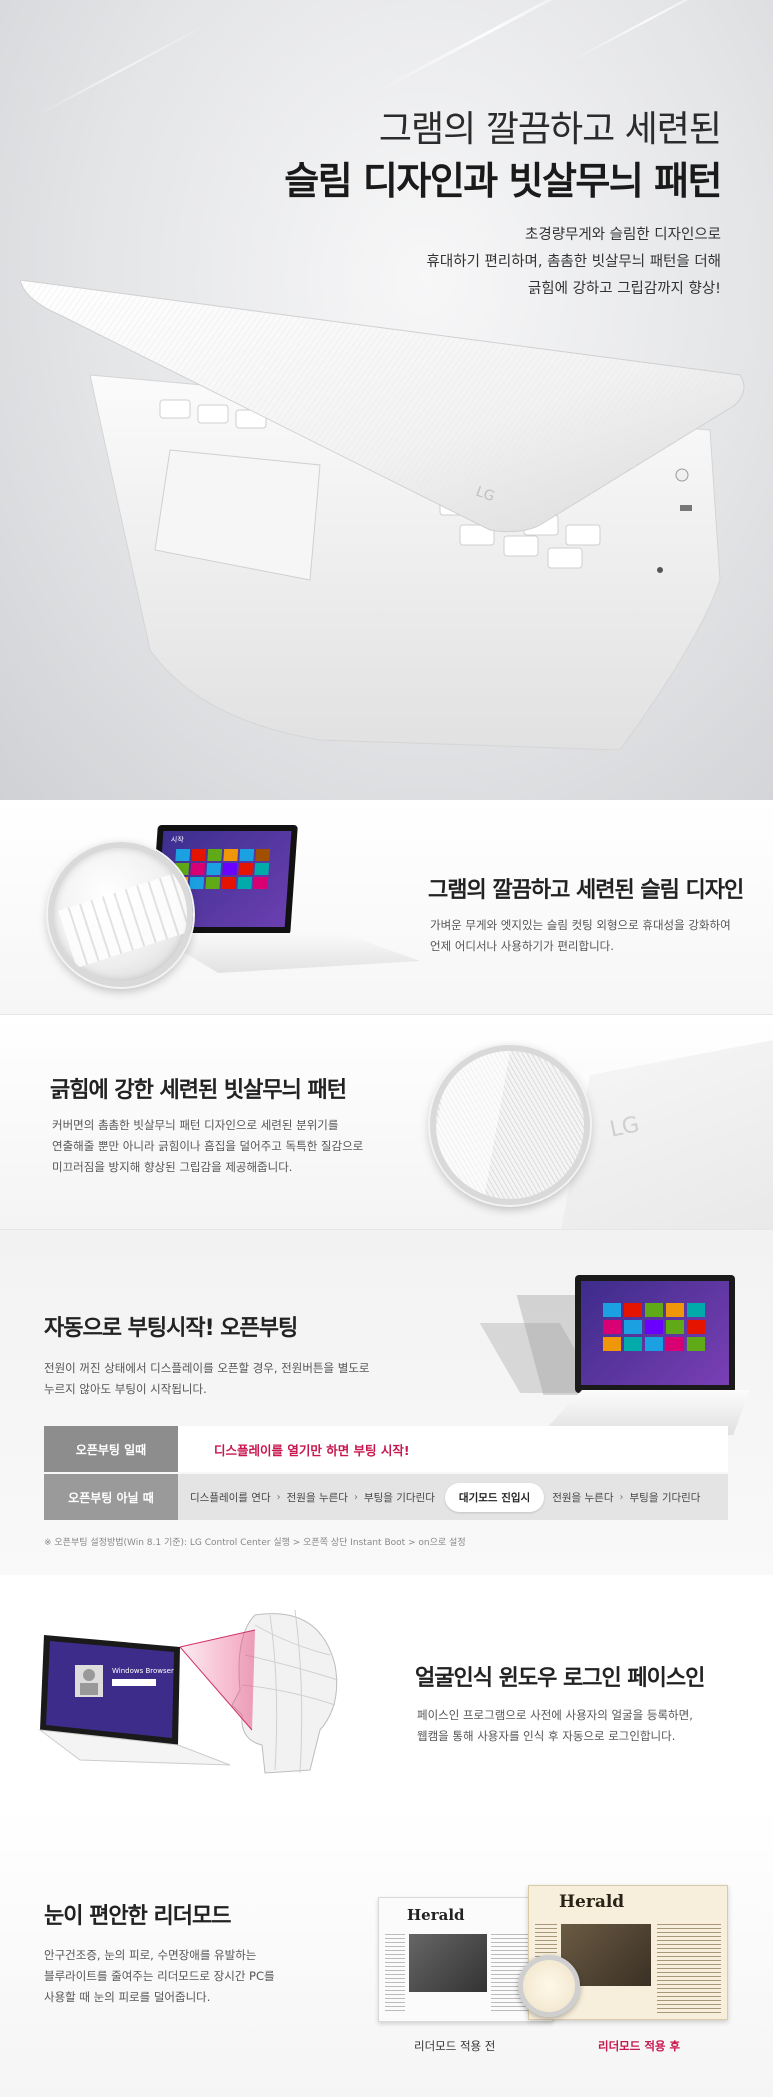  Describe the element at coordinates (132, 1328) in the screenshot. I see `title-plain: 자동으로 부팅시작!` at that location.